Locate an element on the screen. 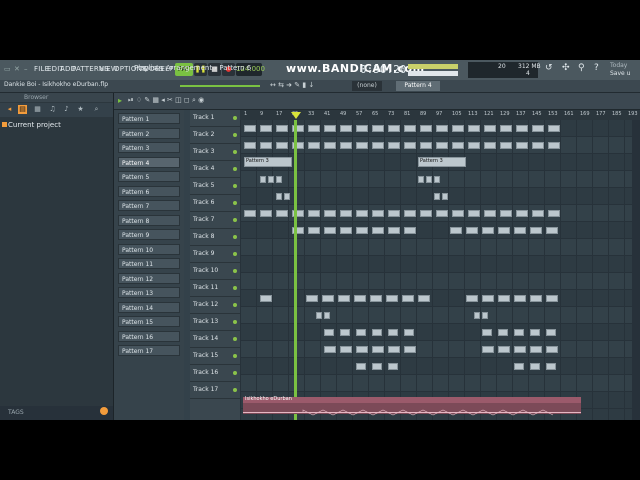 This screenshot has width=640, height=480. track-header: Track 16 is located at coordinates (215, 373).